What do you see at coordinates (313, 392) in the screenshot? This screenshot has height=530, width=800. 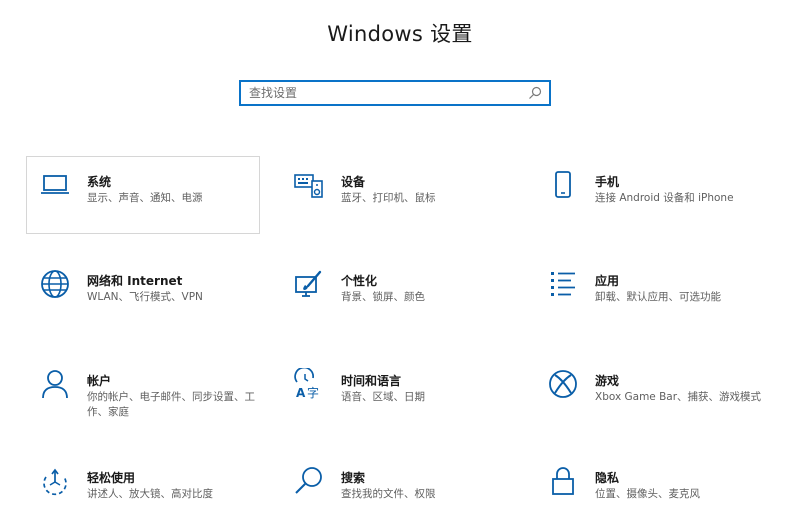 I see `svg-text: 字` at bounding box center [313, 392].